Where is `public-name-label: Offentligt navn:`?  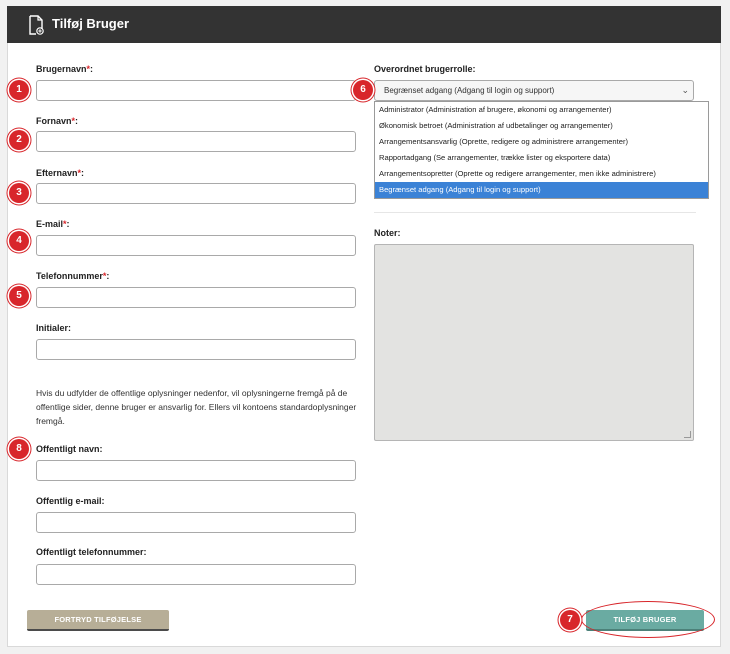
public-name-label: Offentligt navn: is located at coordinates (69, 449).